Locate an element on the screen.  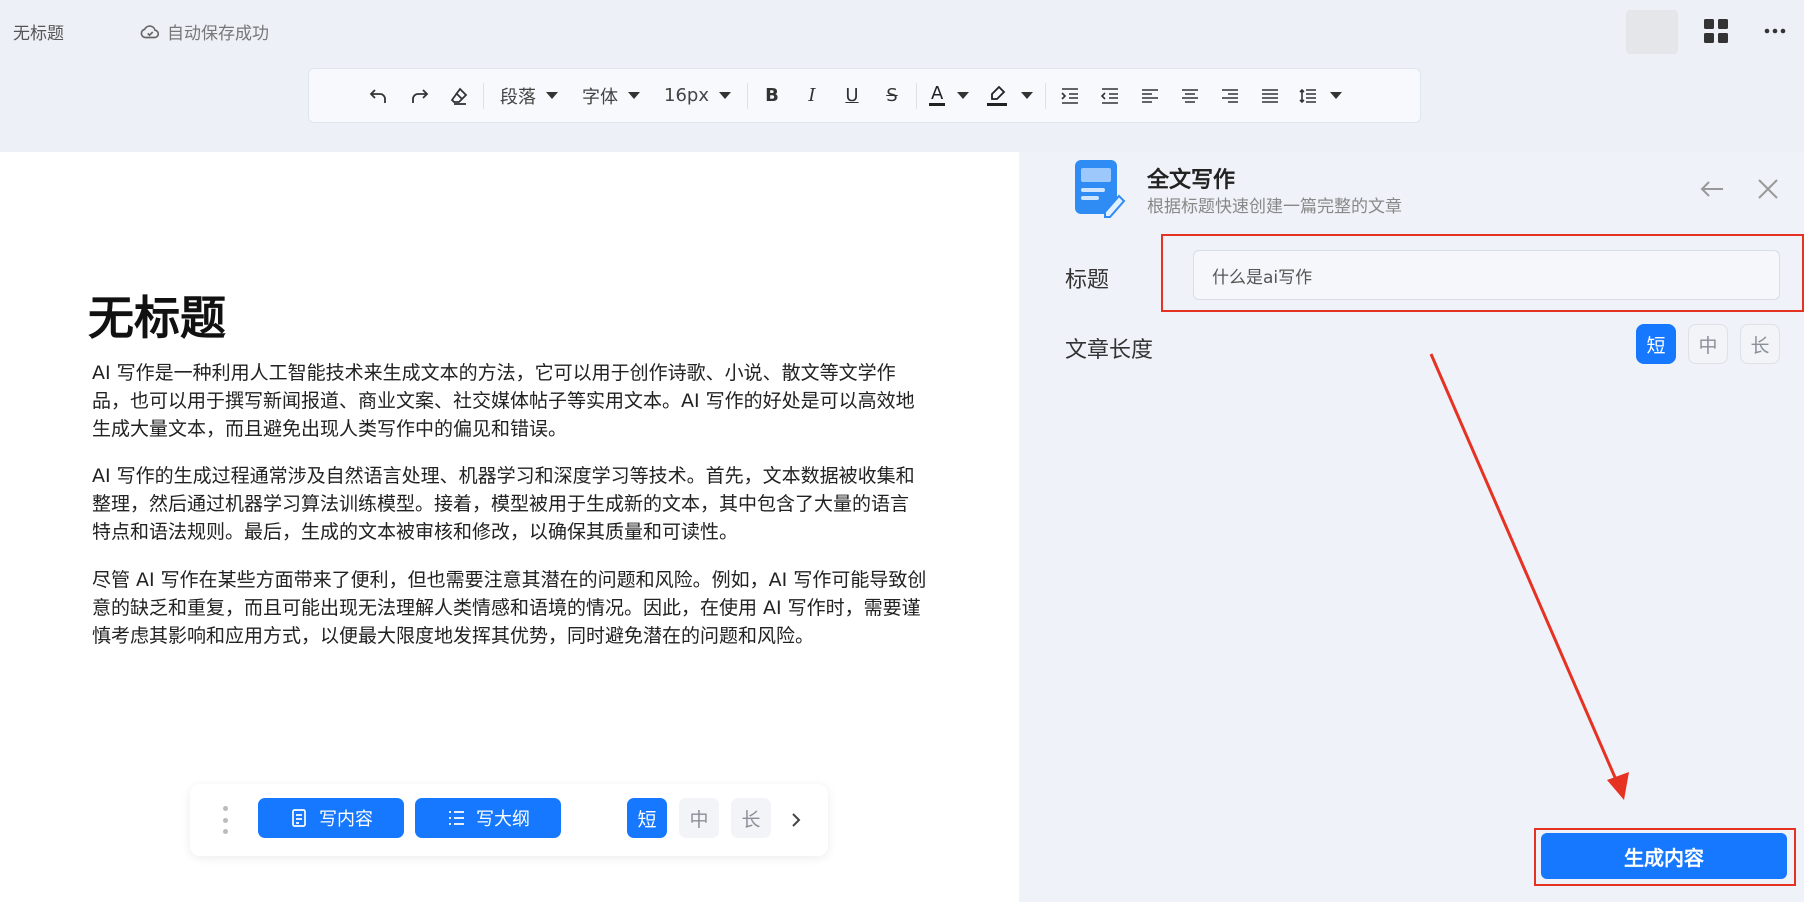
write-outline-button: 写大纲 is located at coordinates (488, 818).